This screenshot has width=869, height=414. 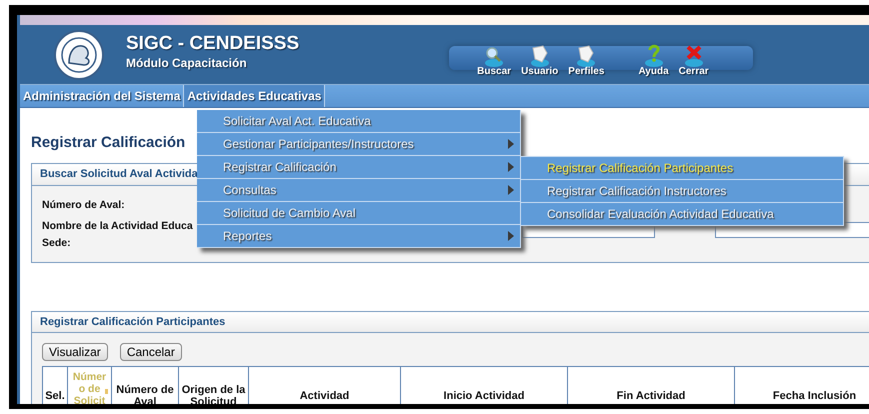 I want to click on sort-icon, so click(x=106, y=391).